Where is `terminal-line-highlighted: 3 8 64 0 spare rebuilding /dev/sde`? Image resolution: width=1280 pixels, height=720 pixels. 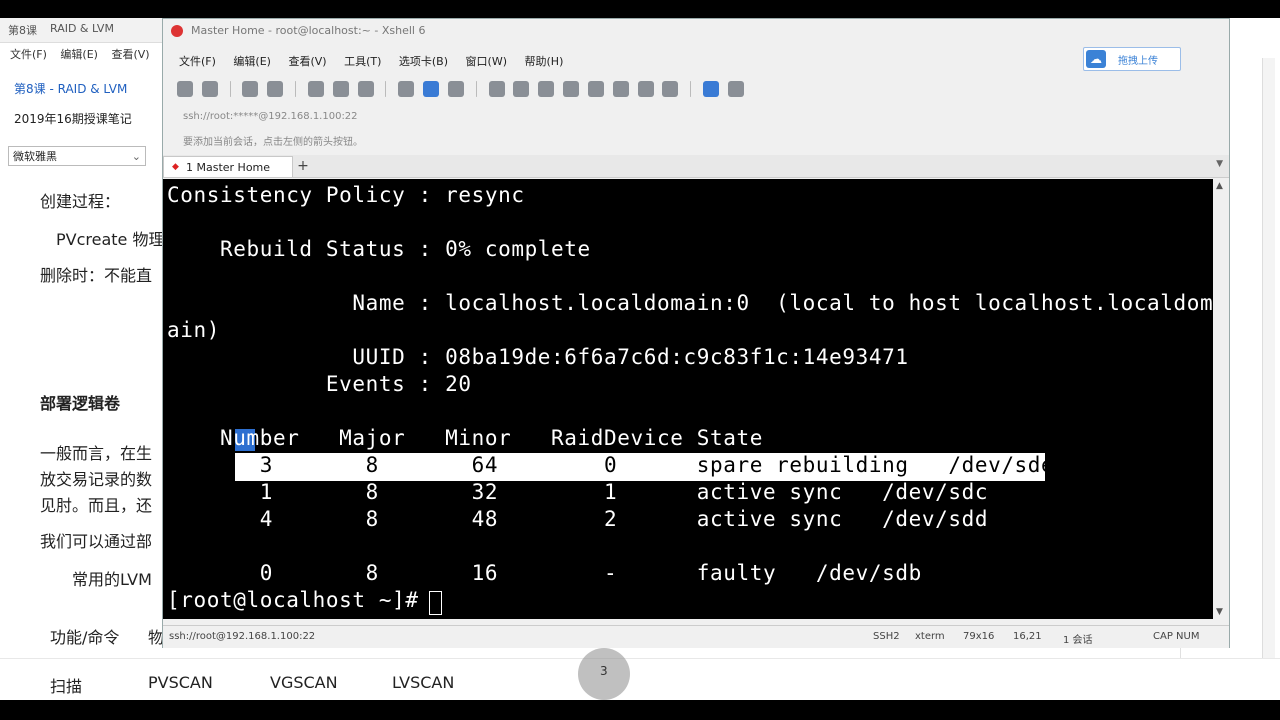 terminal-line-highlighted: 3 8 64 0 spare rebuilding /dev/sde is located at coordinates (611, 465).